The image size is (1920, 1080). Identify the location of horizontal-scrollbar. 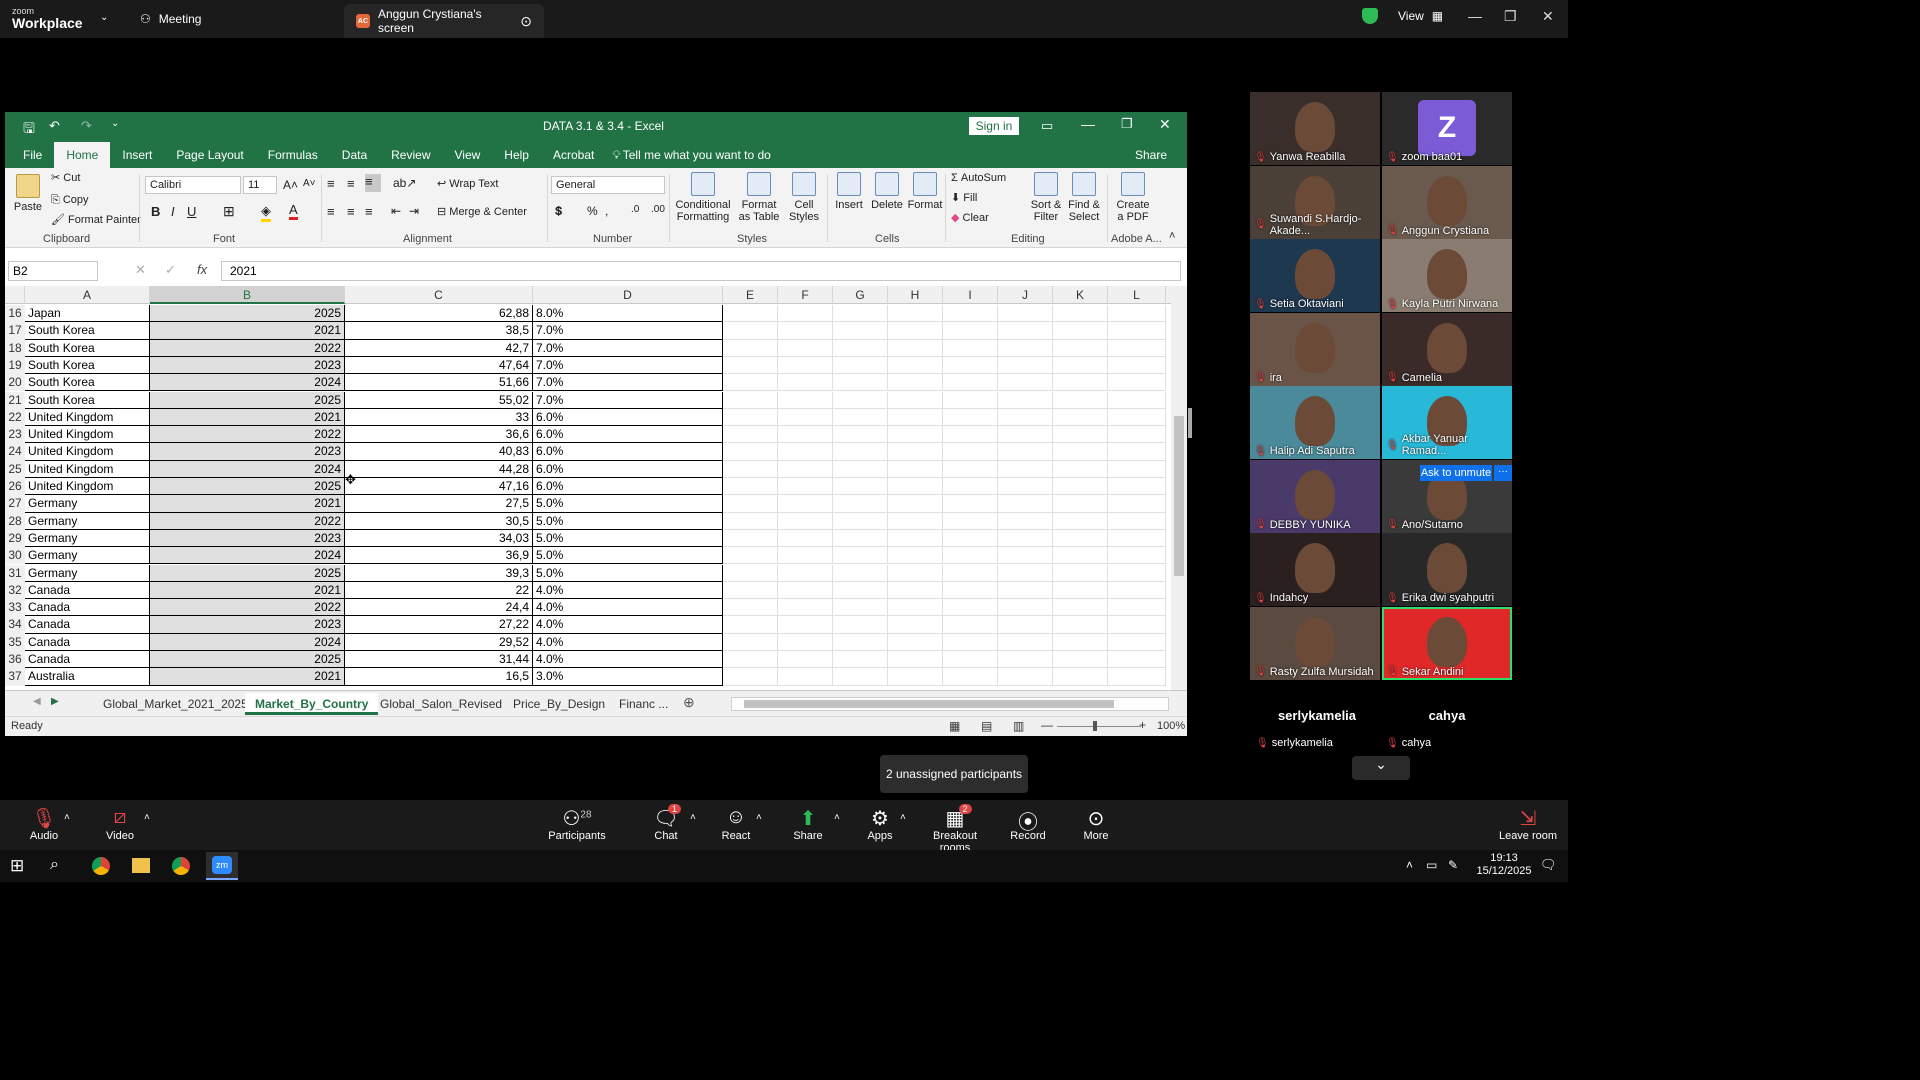
(950, 704).